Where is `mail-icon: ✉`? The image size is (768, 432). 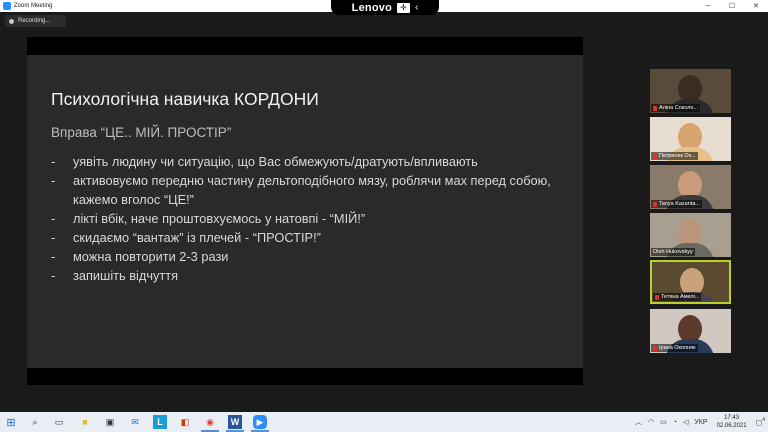 mail-icon: ✉ is located at coordinates (135, 422).